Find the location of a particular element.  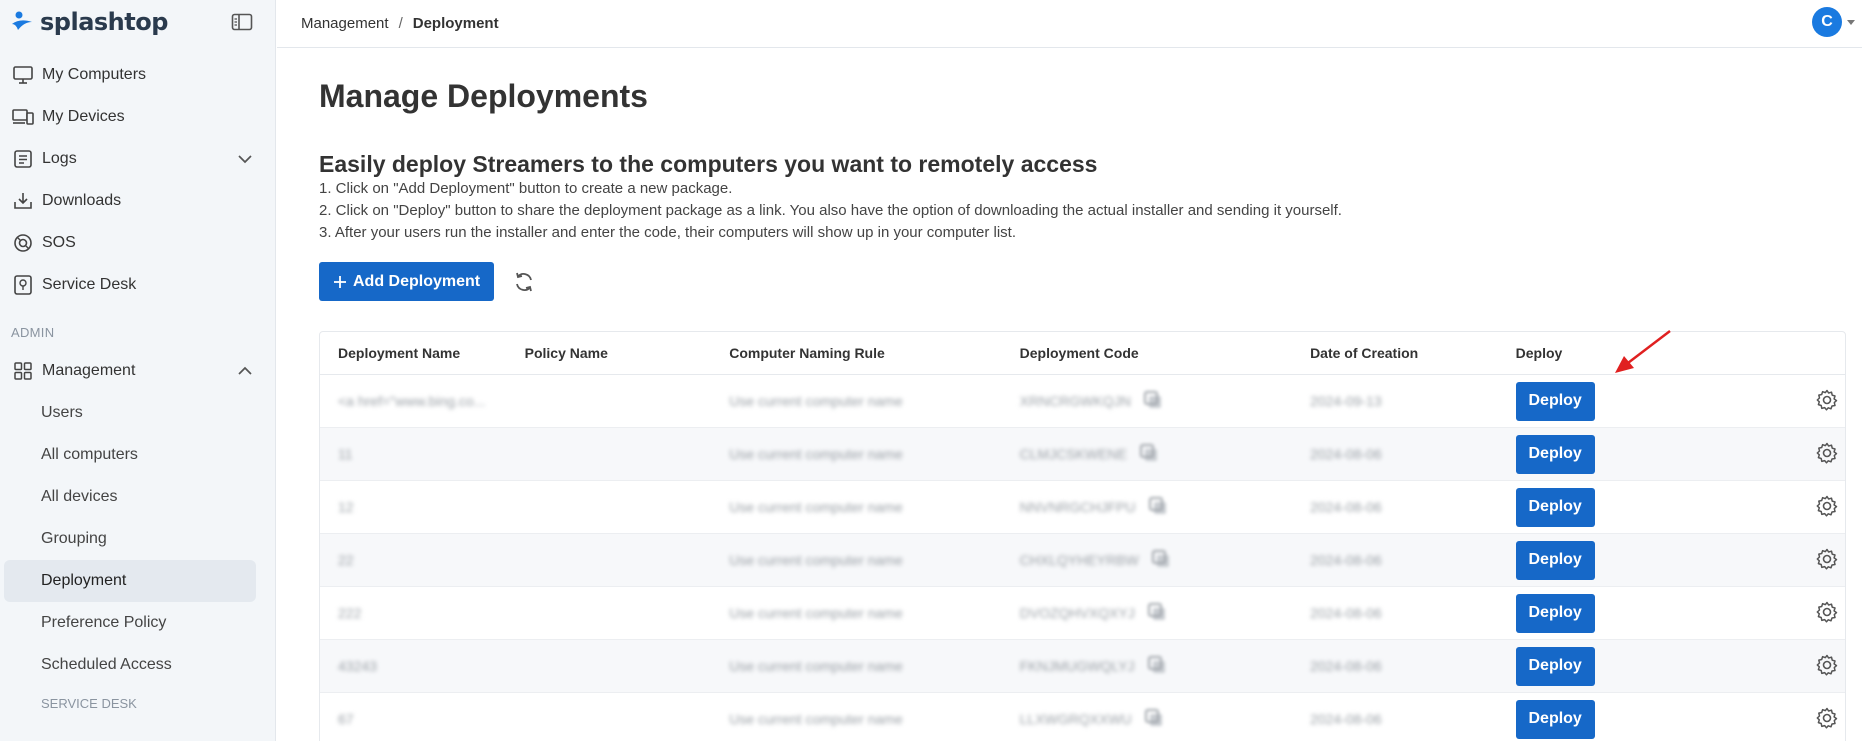

breadcrumb-parent: Management is located at coordinates (345, 23).